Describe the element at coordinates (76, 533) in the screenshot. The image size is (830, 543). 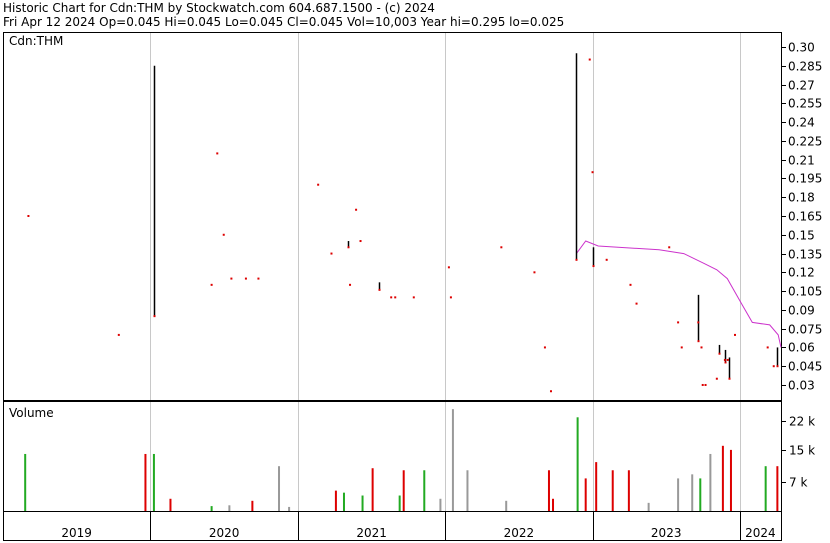
I see `year-label: 2019` at that location.